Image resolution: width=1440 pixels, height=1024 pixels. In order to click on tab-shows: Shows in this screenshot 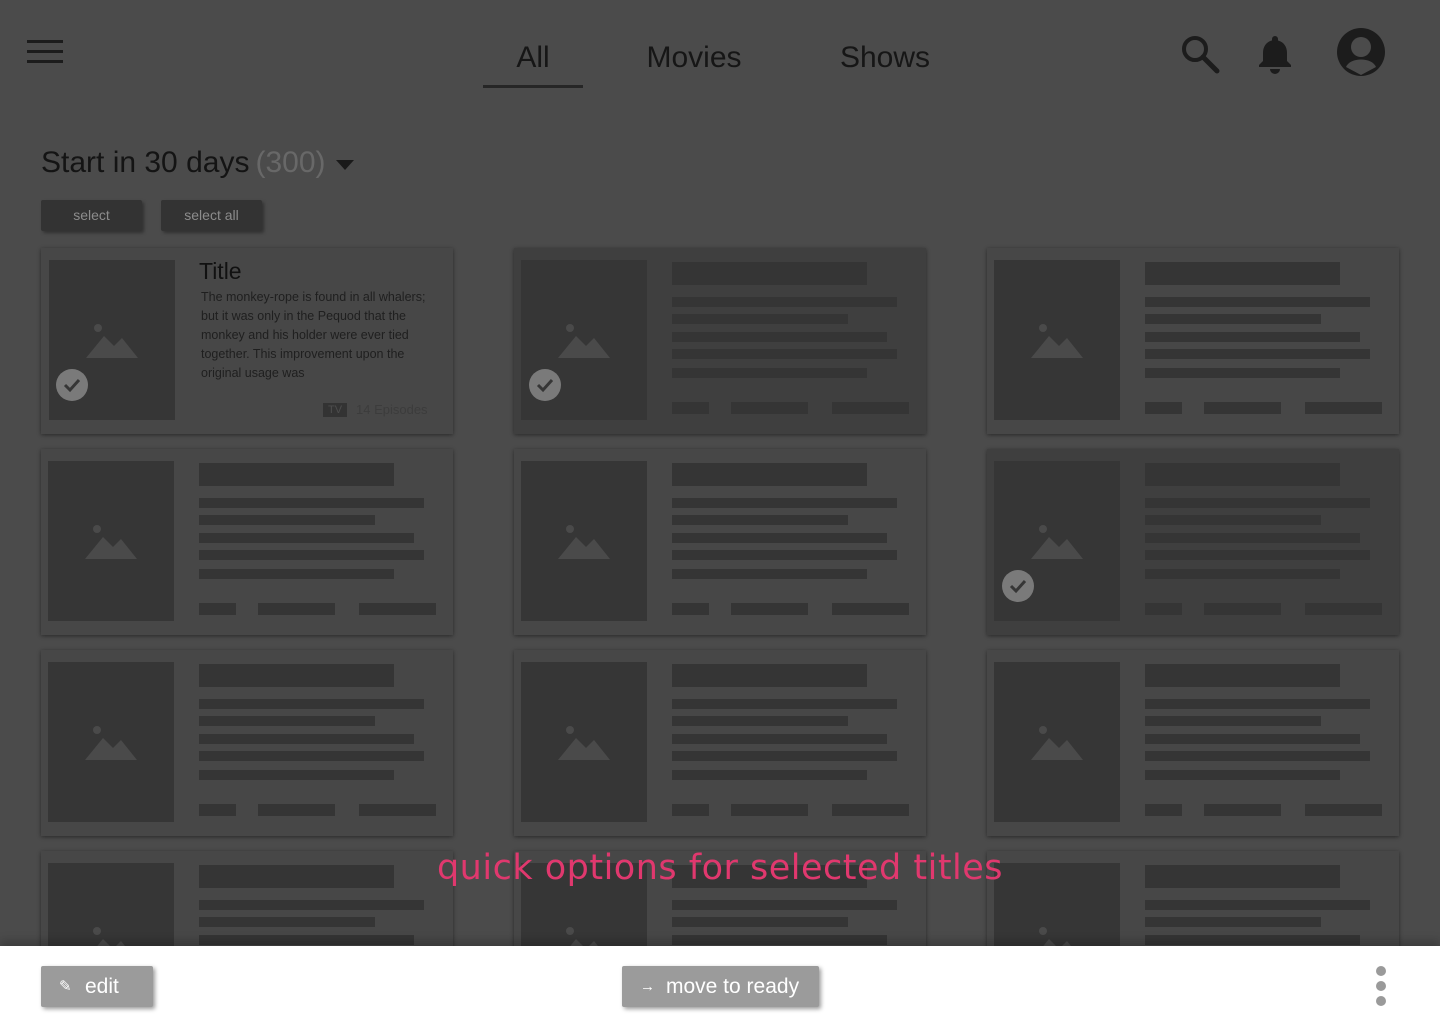, I will do `click(885, 64)`.